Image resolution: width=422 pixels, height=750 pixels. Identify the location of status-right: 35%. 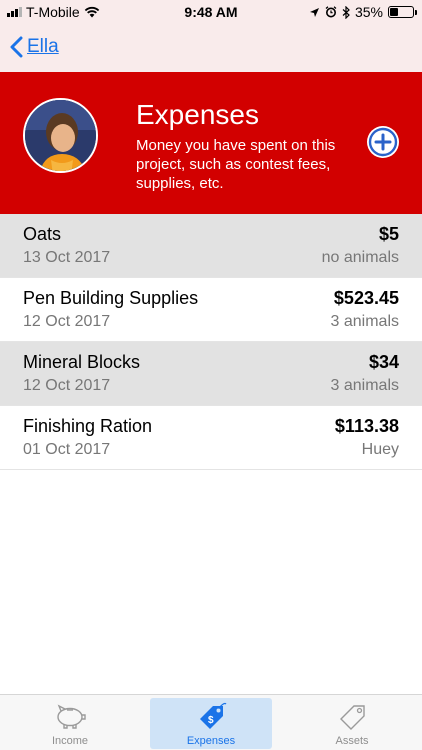
(363, 12).